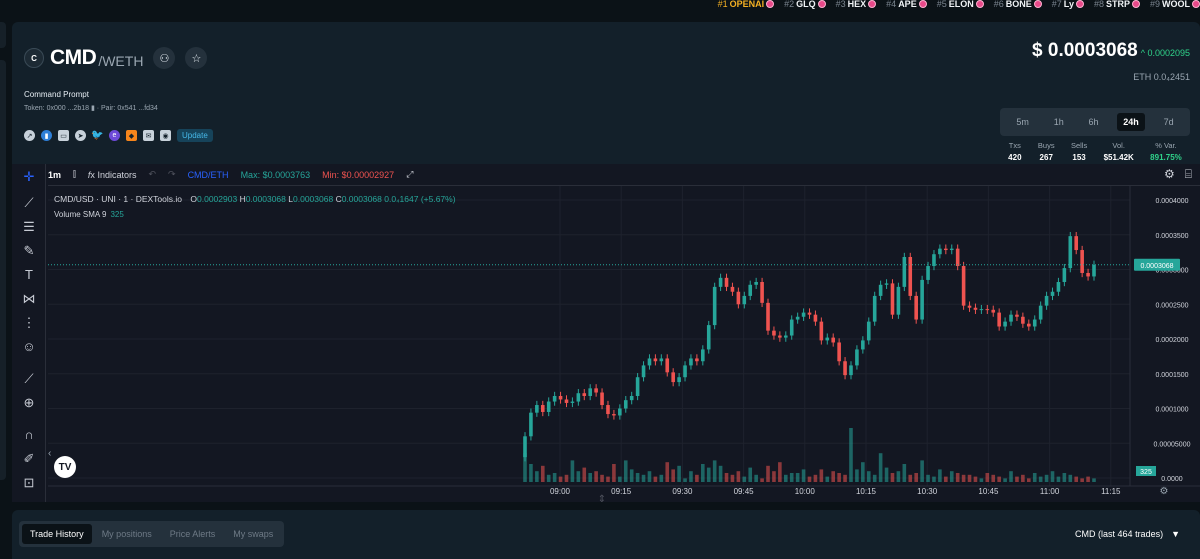  I want to click on x-tick-label: 10:15, so click(866, 491).